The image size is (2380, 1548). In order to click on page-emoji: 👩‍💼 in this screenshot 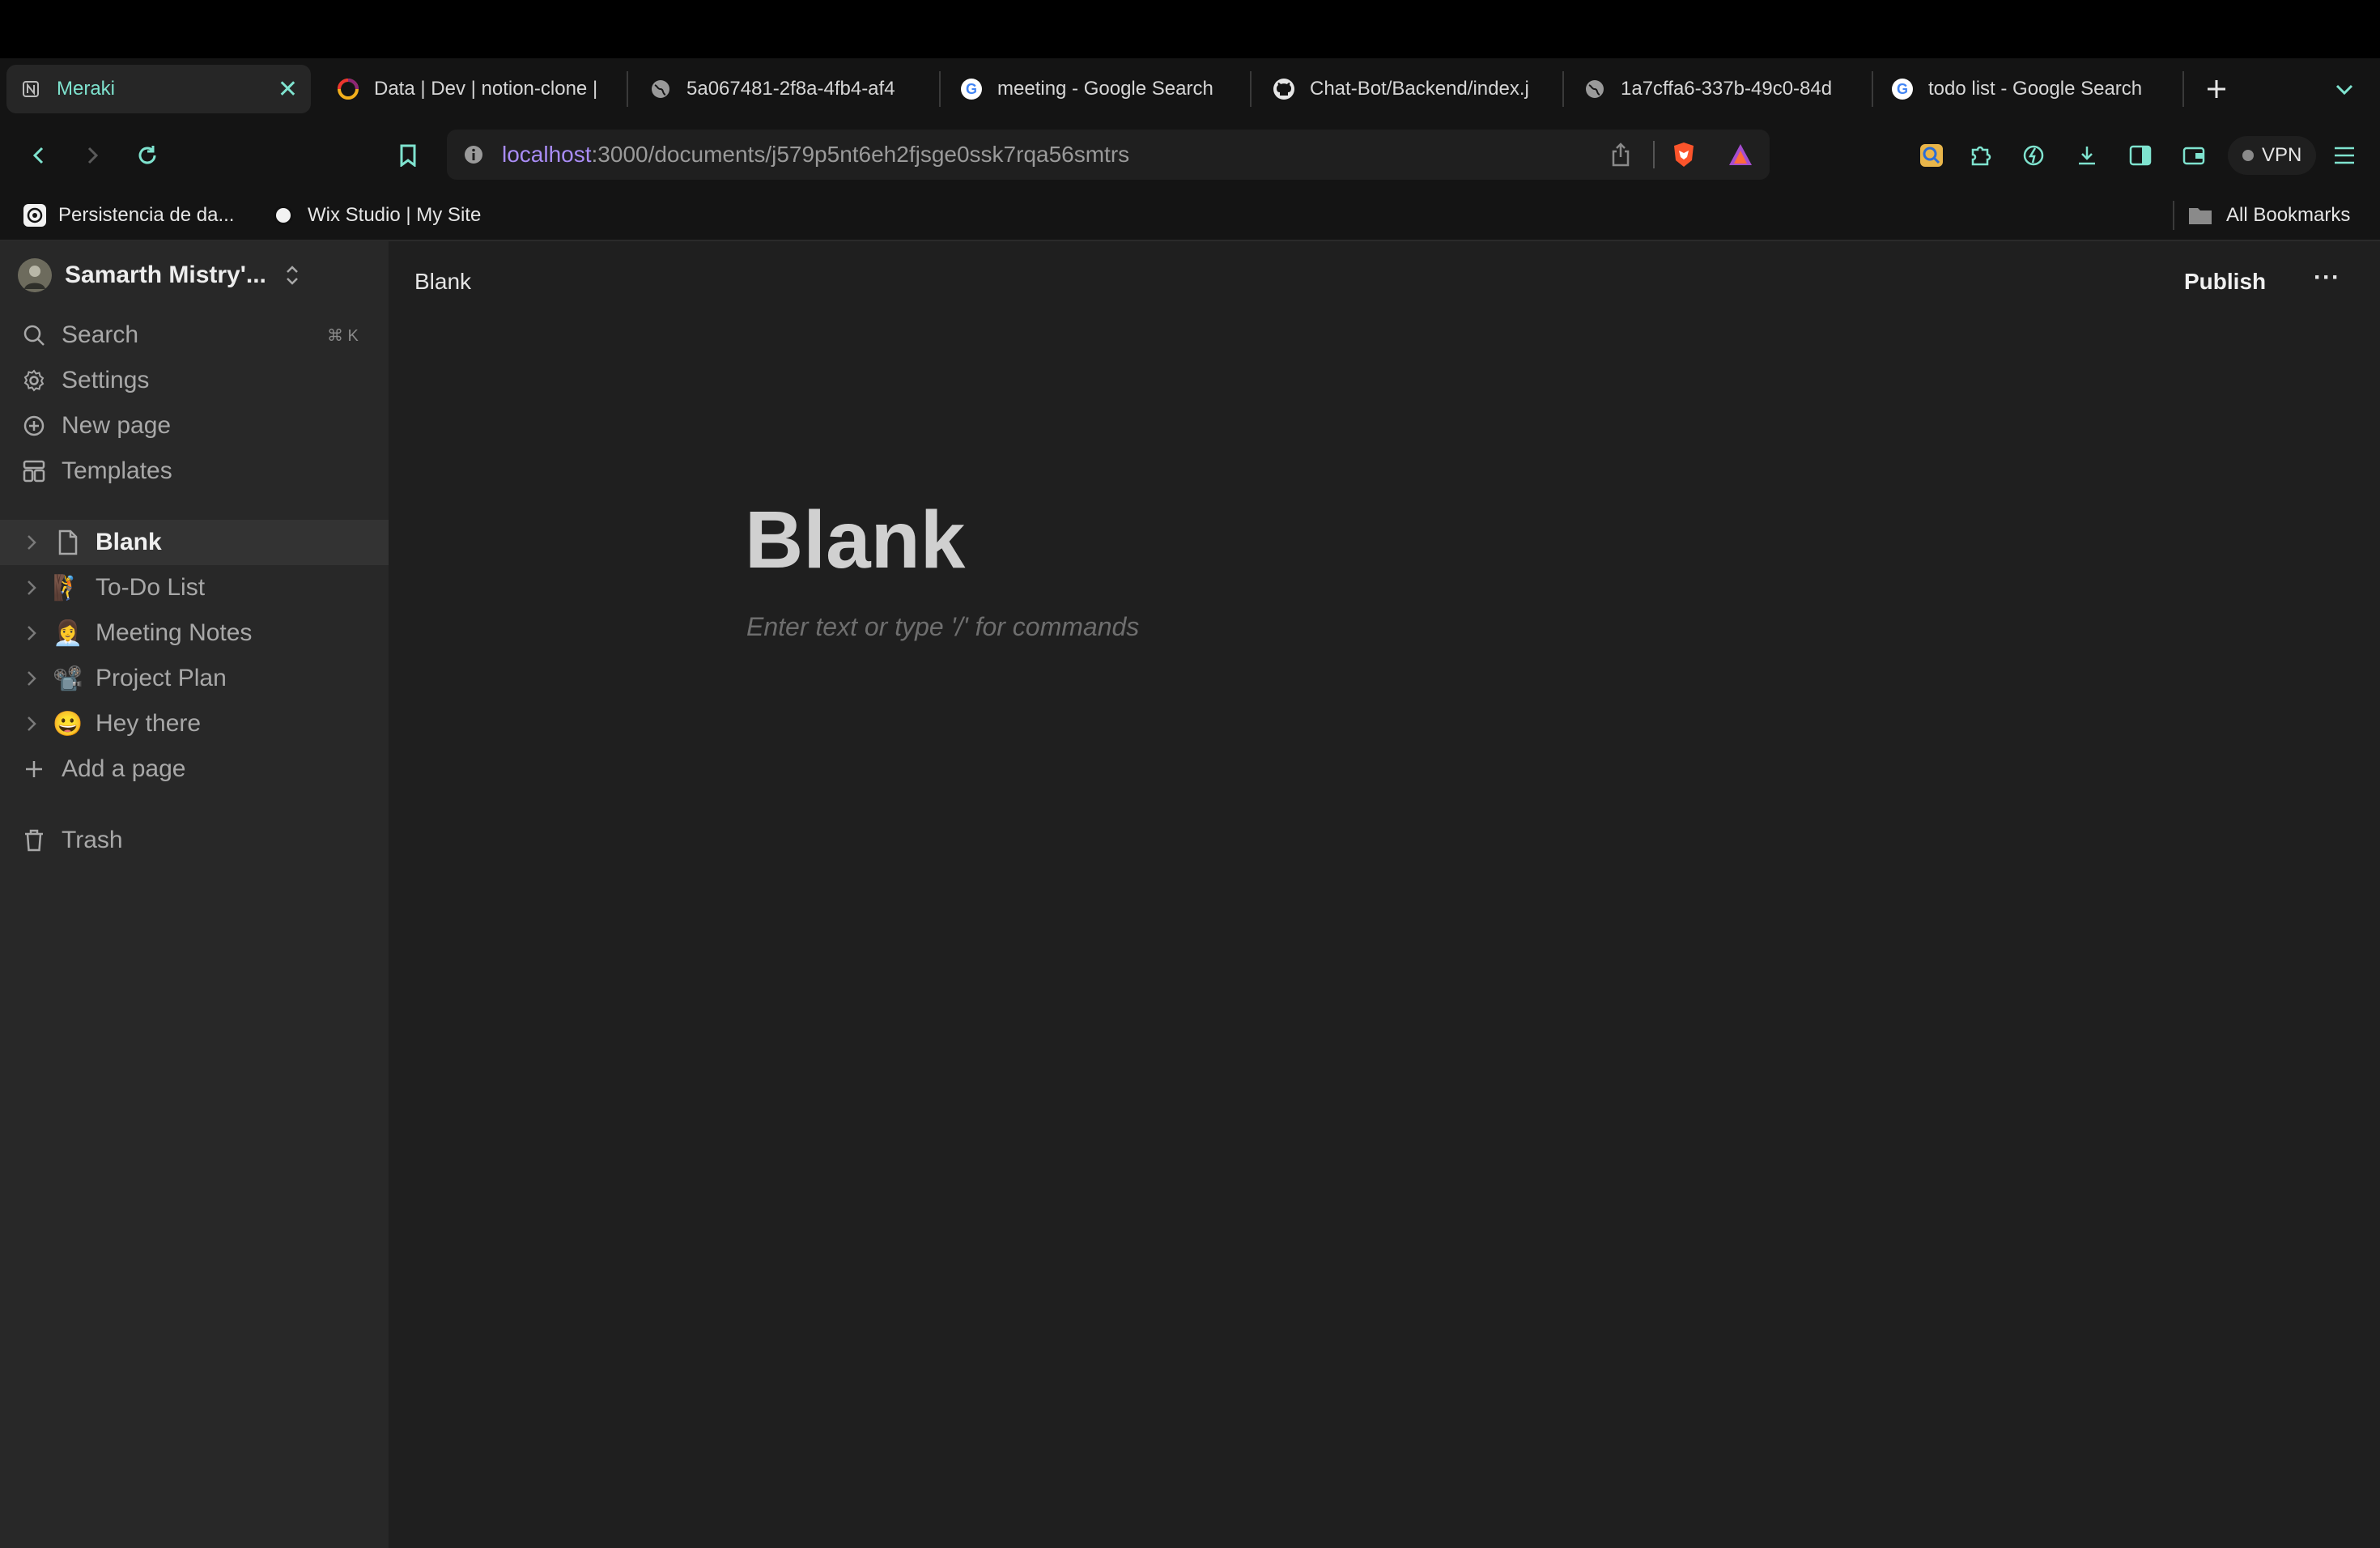, I will do `click(68, 633)`.